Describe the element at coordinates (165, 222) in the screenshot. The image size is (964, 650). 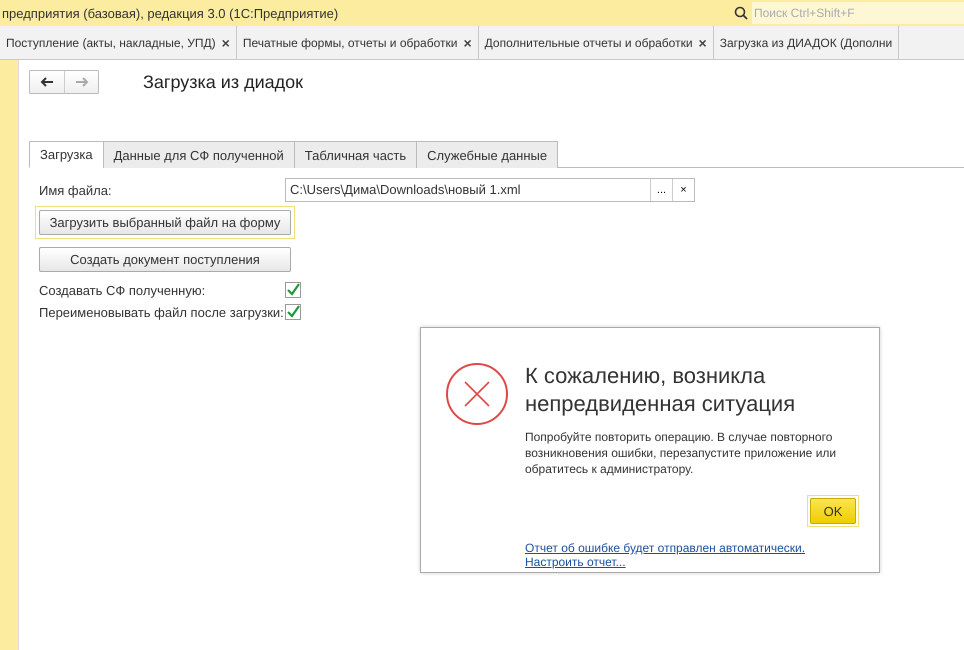
I see `action-button: Загрузить выбранный файл на форму` at that location.